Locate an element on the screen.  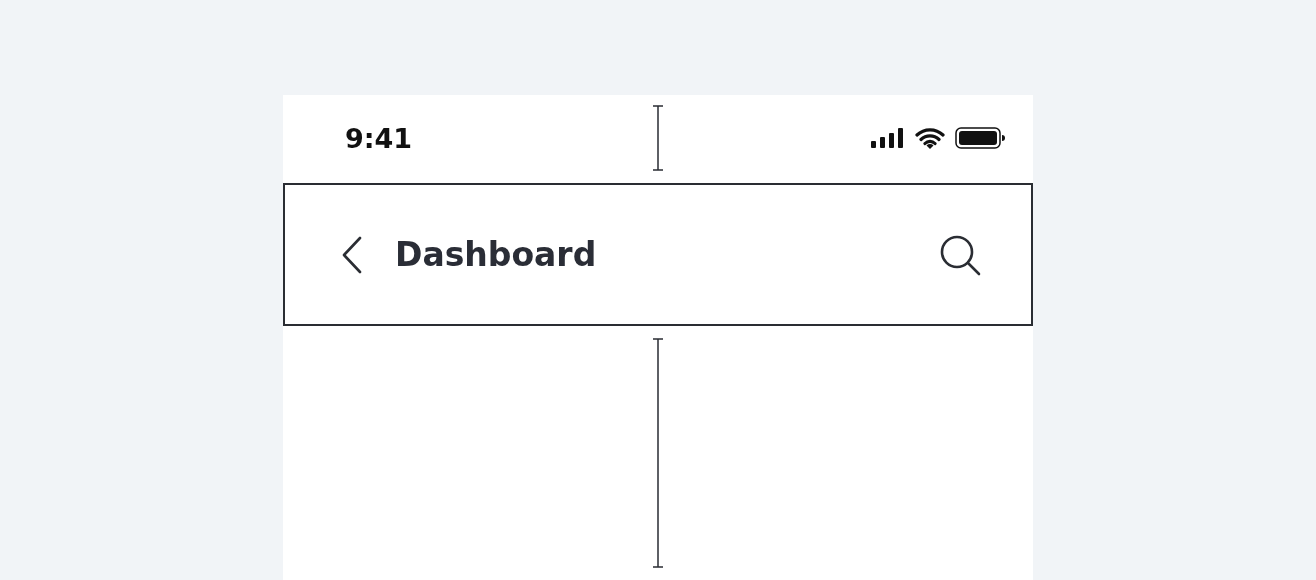
signal-icon is located at coordinates (888, 138).